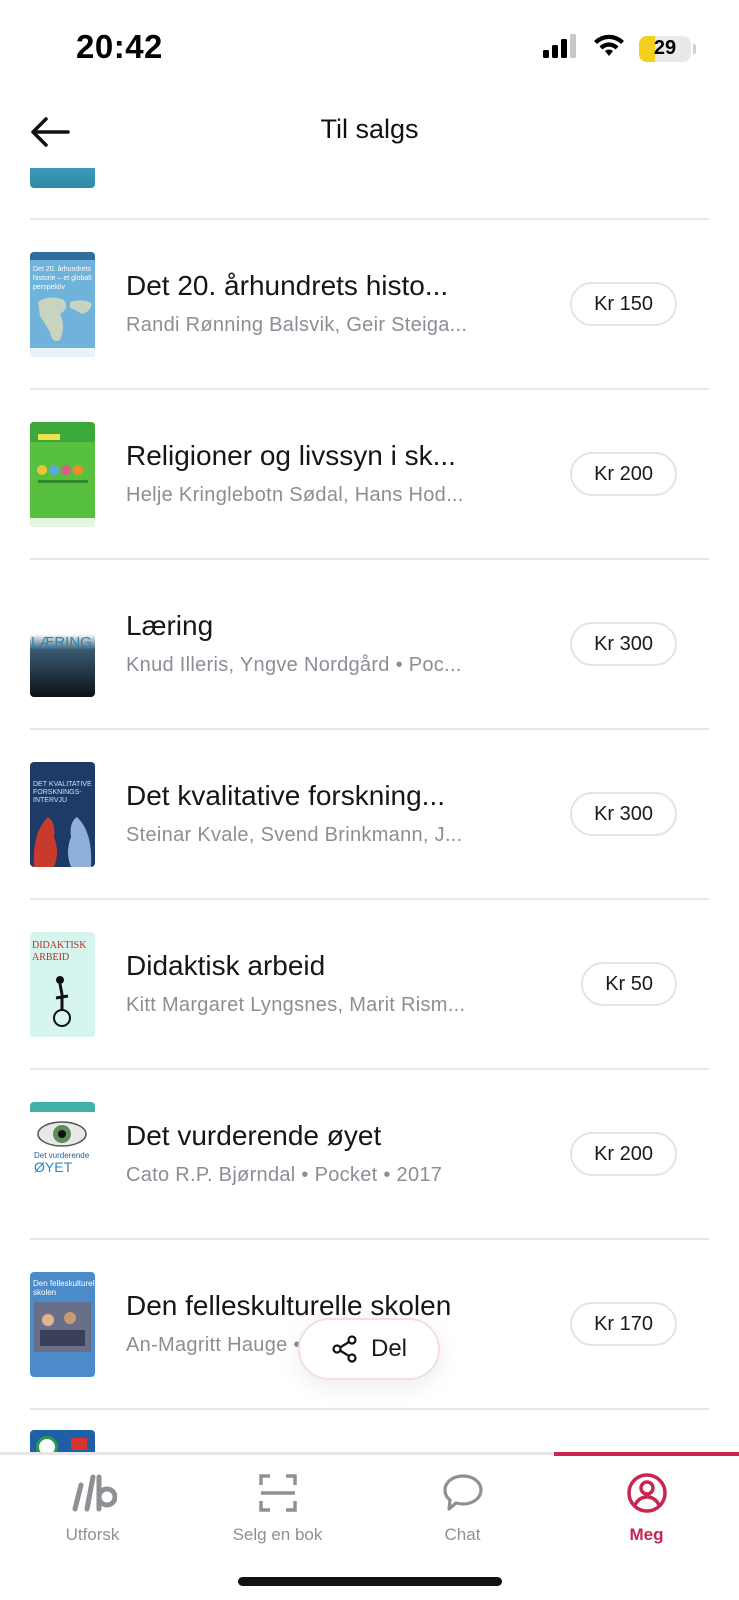 The width and height of the screenshot is (739, 1600). I want to click on logo-icon, so click(93, 1493).